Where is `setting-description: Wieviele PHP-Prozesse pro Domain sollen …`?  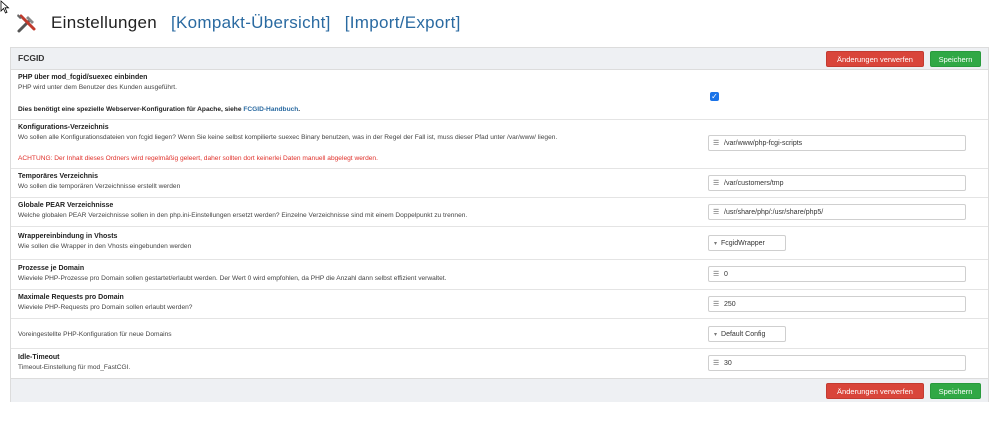 setting-description: Wieviele PHP-Prozesse pro Domain sollen … is located at coordinates (232, 278).